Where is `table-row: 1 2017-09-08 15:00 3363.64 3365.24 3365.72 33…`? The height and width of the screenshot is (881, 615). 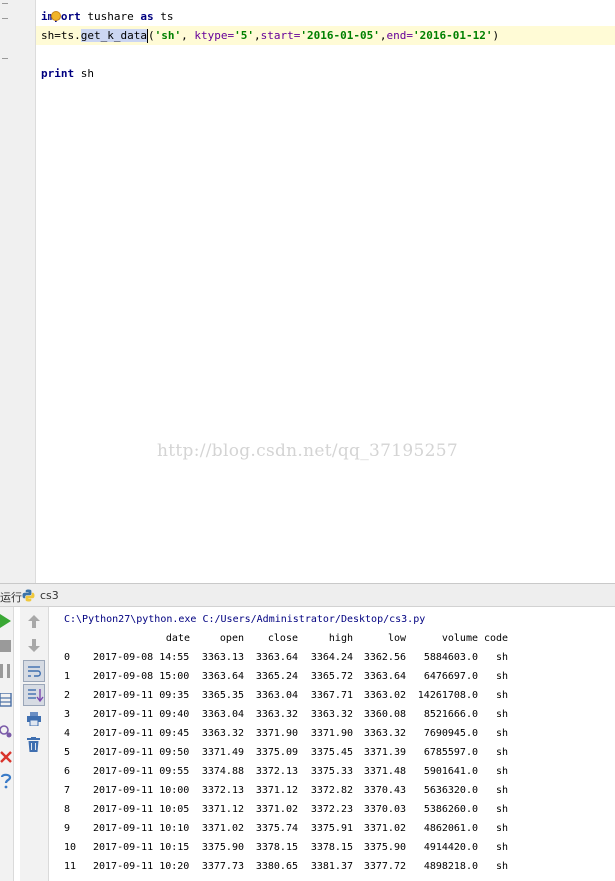
table-row: 1 2017-09-08 15:00 3363.64 3365.24 3365.72 33… is located at coordinates (332, 676).